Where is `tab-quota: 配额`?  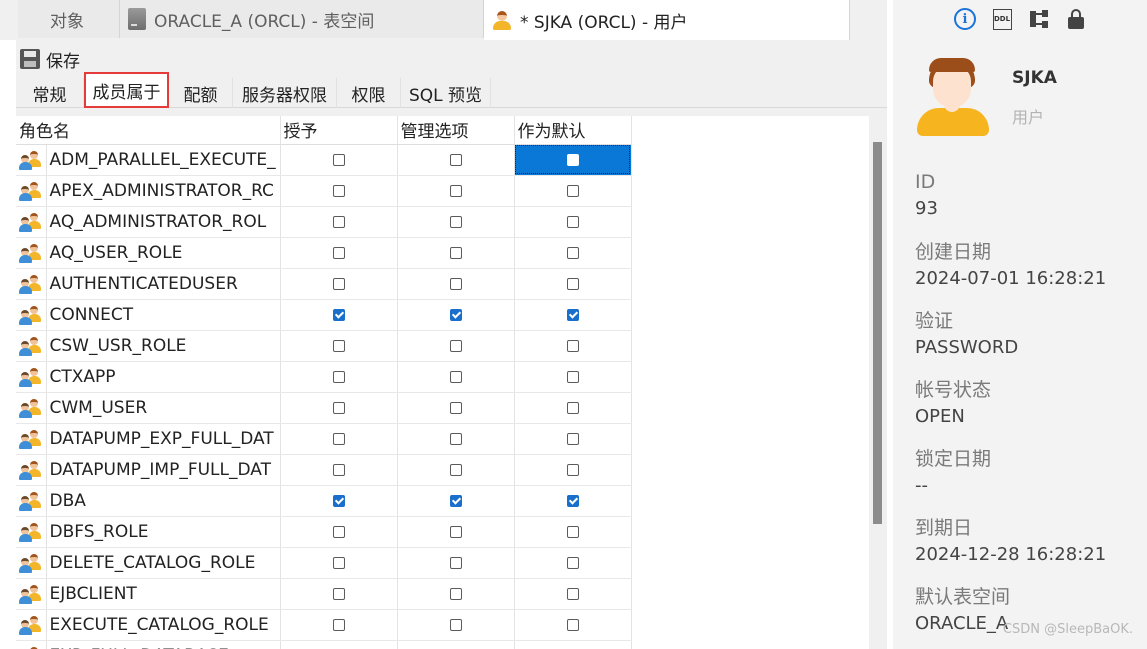 tab-quota: 配额 is located at coordinates (201, 93).